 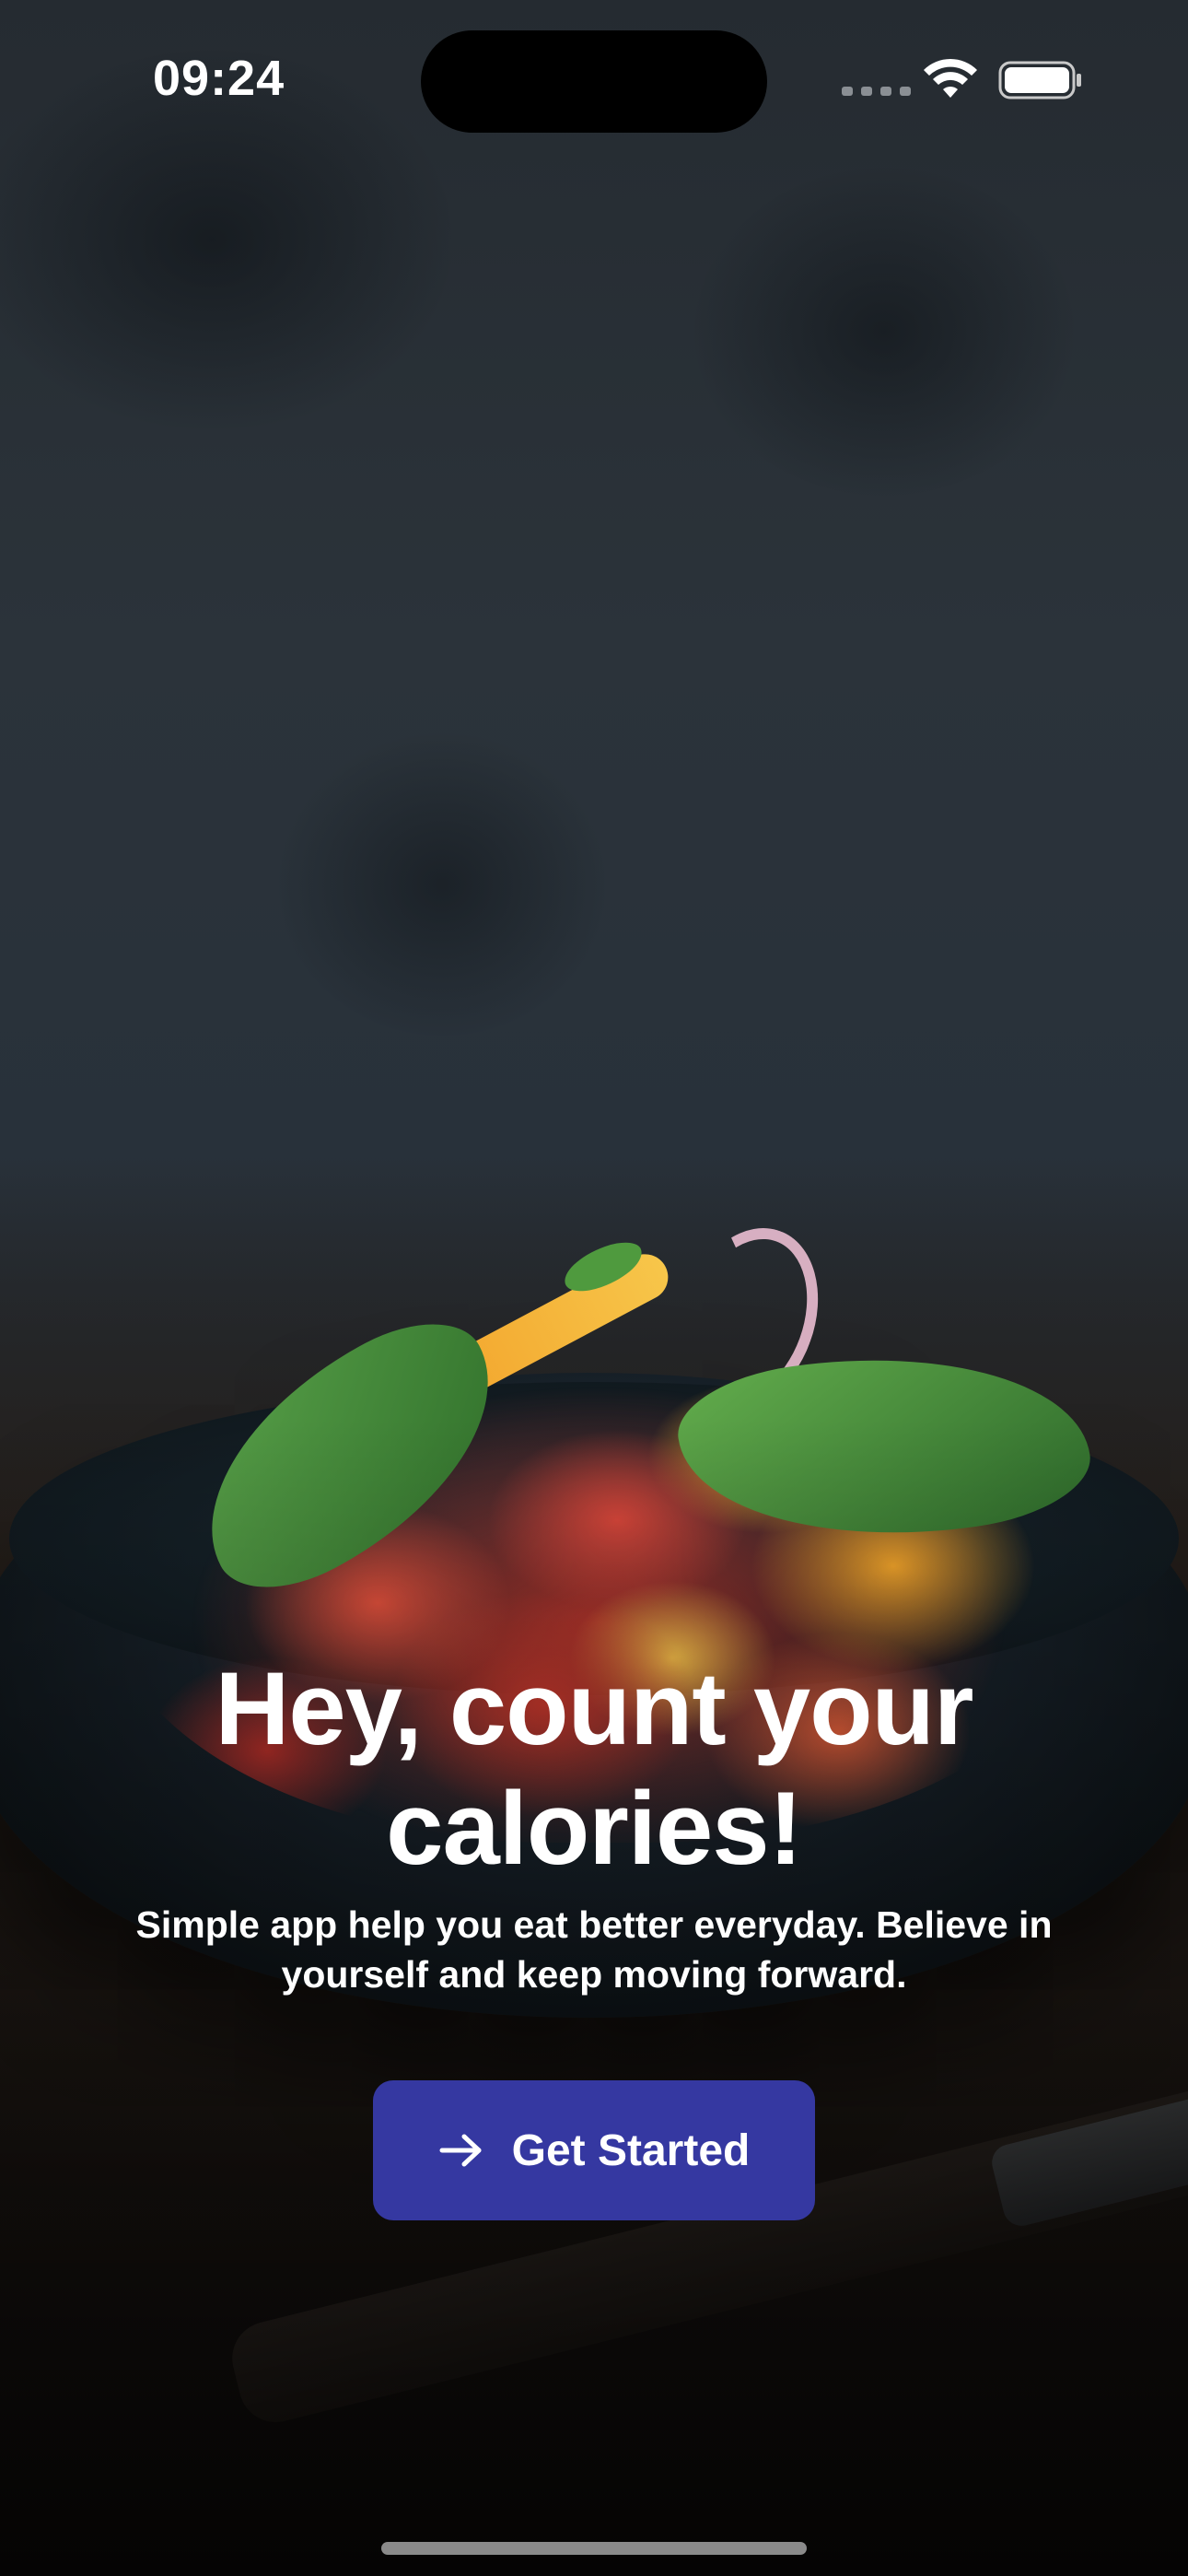 I want to click on wifi-icon, so click(x=951, y=78).